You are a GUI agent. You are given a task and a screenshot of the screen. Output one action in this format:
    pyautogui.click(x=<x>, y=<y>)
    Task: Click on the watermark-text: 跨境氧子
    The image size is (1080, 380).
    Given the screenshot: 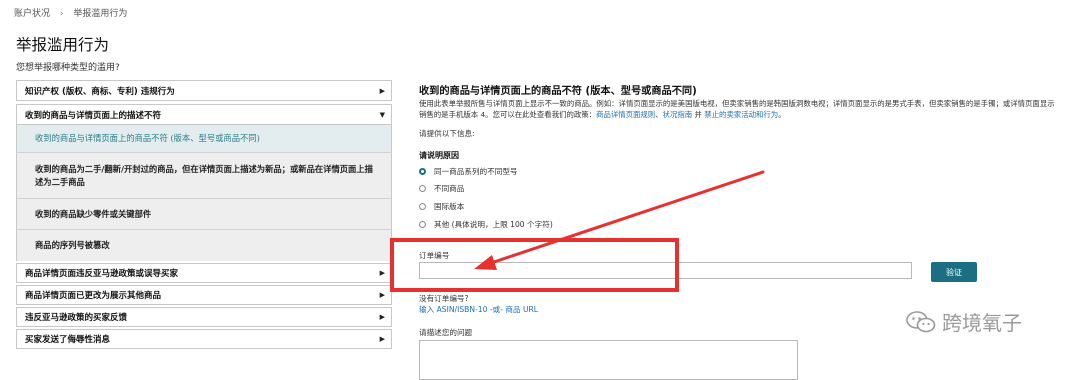 What is the action you would take?
    pyautogui.click(x=982, y=323)
    